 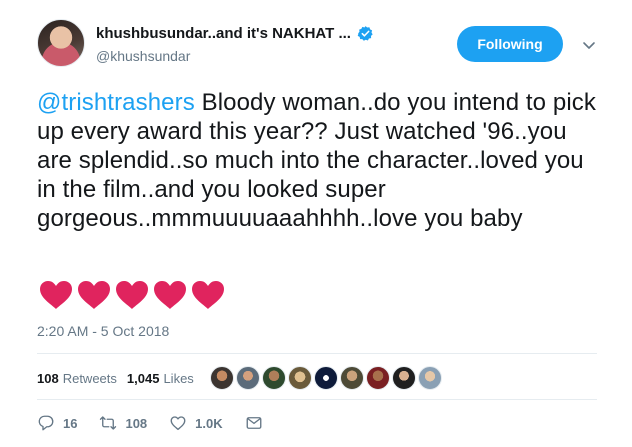 What do you see at coordinates (510, 44) in the screenshot?
I see `following-button: Following` at bounding box center [510, 44].